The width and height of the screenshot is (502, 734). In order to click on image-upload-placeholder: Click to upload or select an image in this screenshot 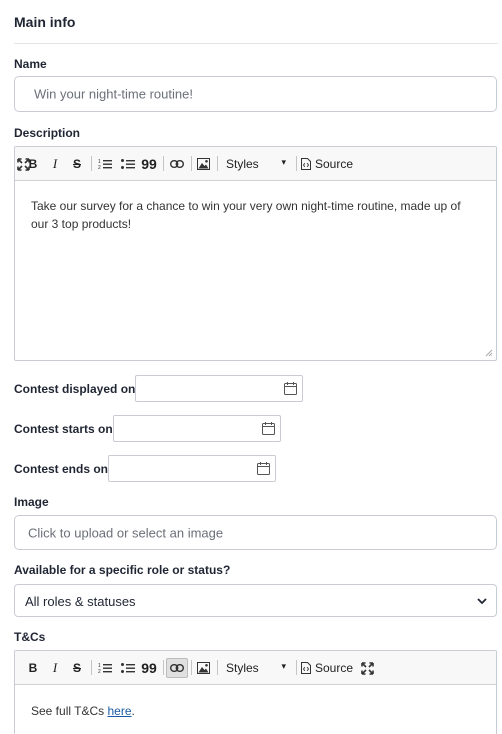, I will do `click(126, 532)`.